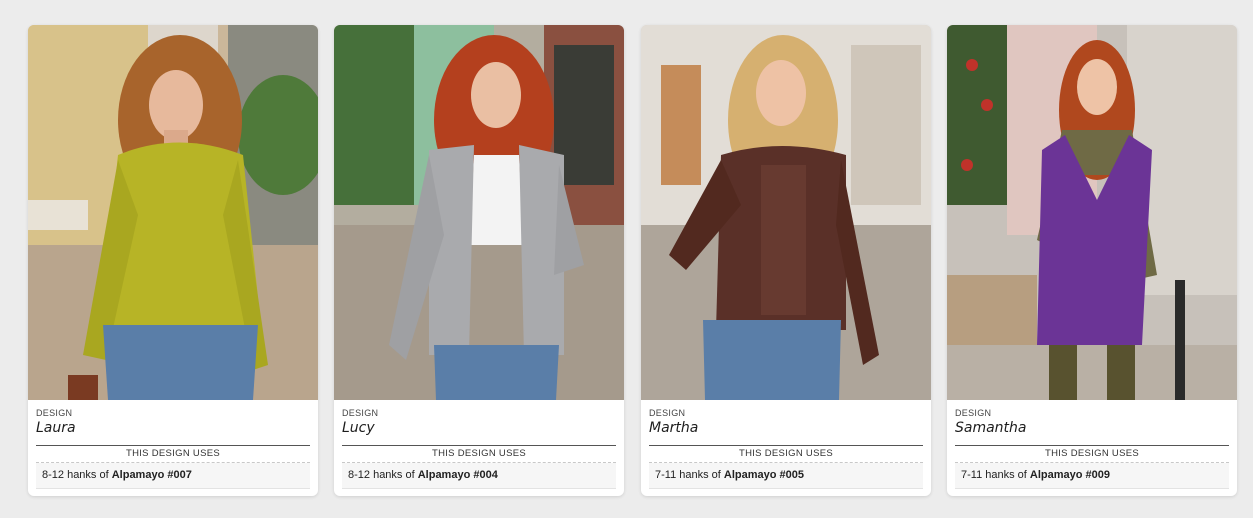 Image resolution: width=1253 pixels, height=518 pixels. Describe the element at coordinates (764, 475) in the screenshot. I see `yarn-link: Alpamayo #005` at that location.